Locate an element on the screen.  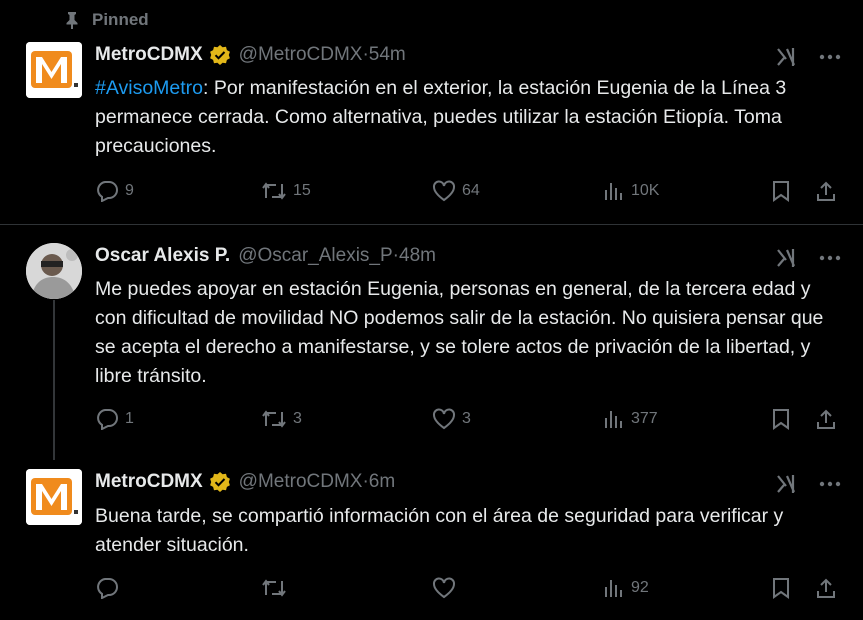
action-bar: 92 is located at coordinates (470, 590).